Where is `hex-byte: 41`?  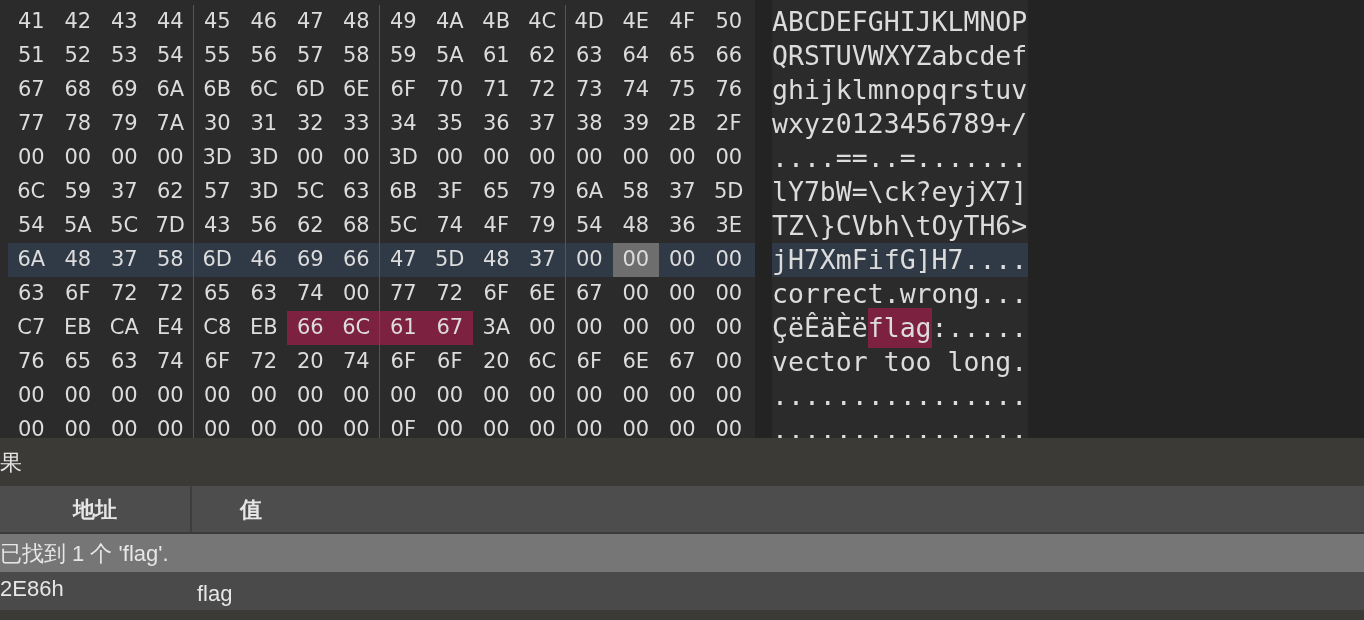 hex-byte: 41 is located at coordinates (31, 22).